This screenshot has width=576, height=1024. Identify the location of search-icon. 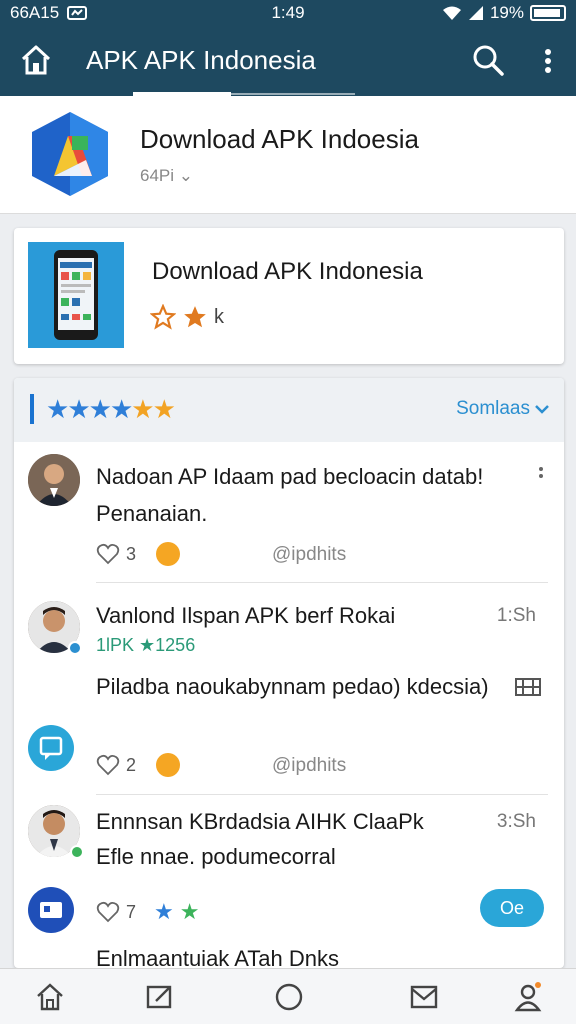
(488, 60).